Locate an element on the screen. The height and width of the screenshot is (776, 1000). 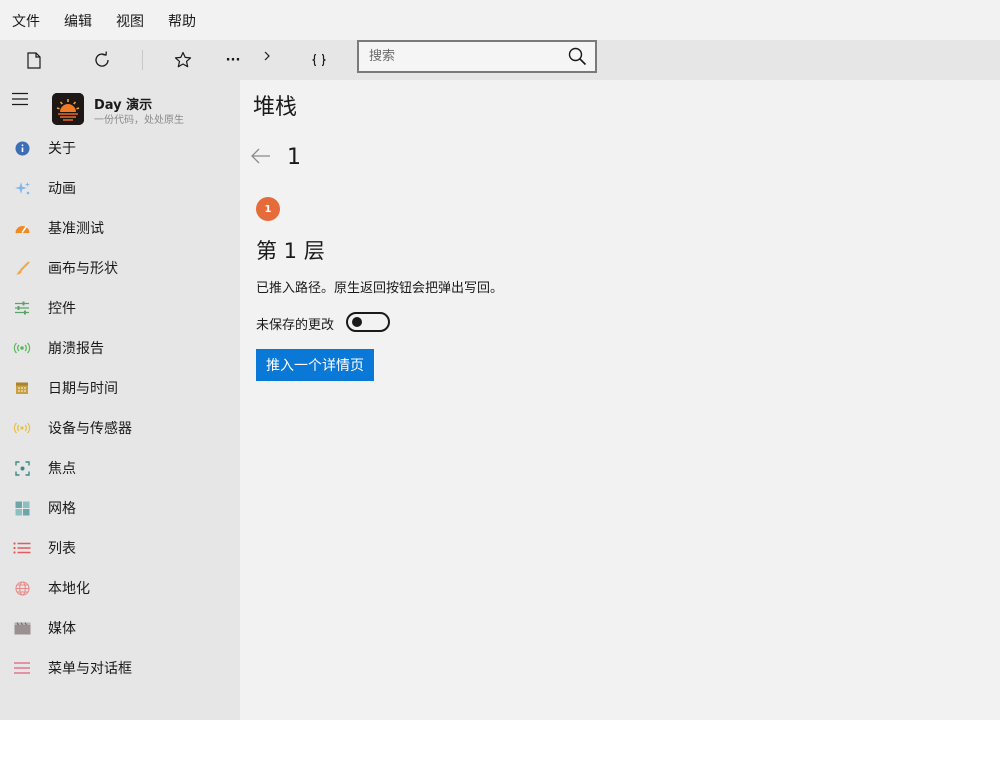
sensor-icon is located at coordinates (22, 428).